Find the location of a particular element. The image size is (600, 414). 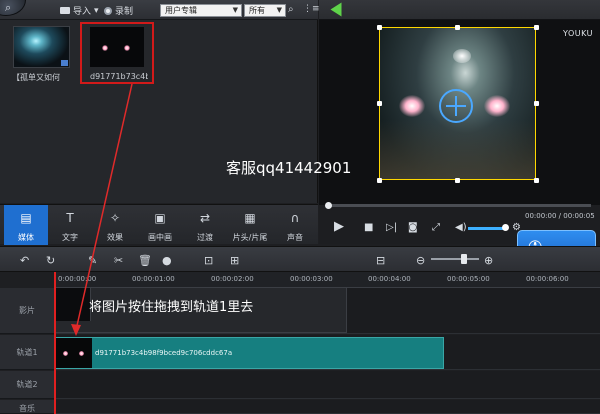

library-toolbar: 导入 ▾ 录制 用户专辑 ▼ 所有 ▼ ⌕ ⋮≡ is located at coordinates (160, 10).